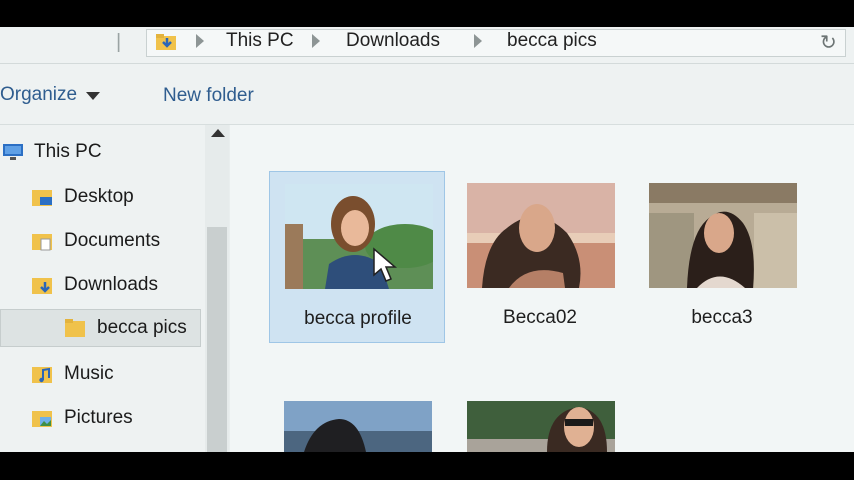 The width and height of the screenshot is (854, 480). I want to click on folder-down-icon, so click(166, 42).